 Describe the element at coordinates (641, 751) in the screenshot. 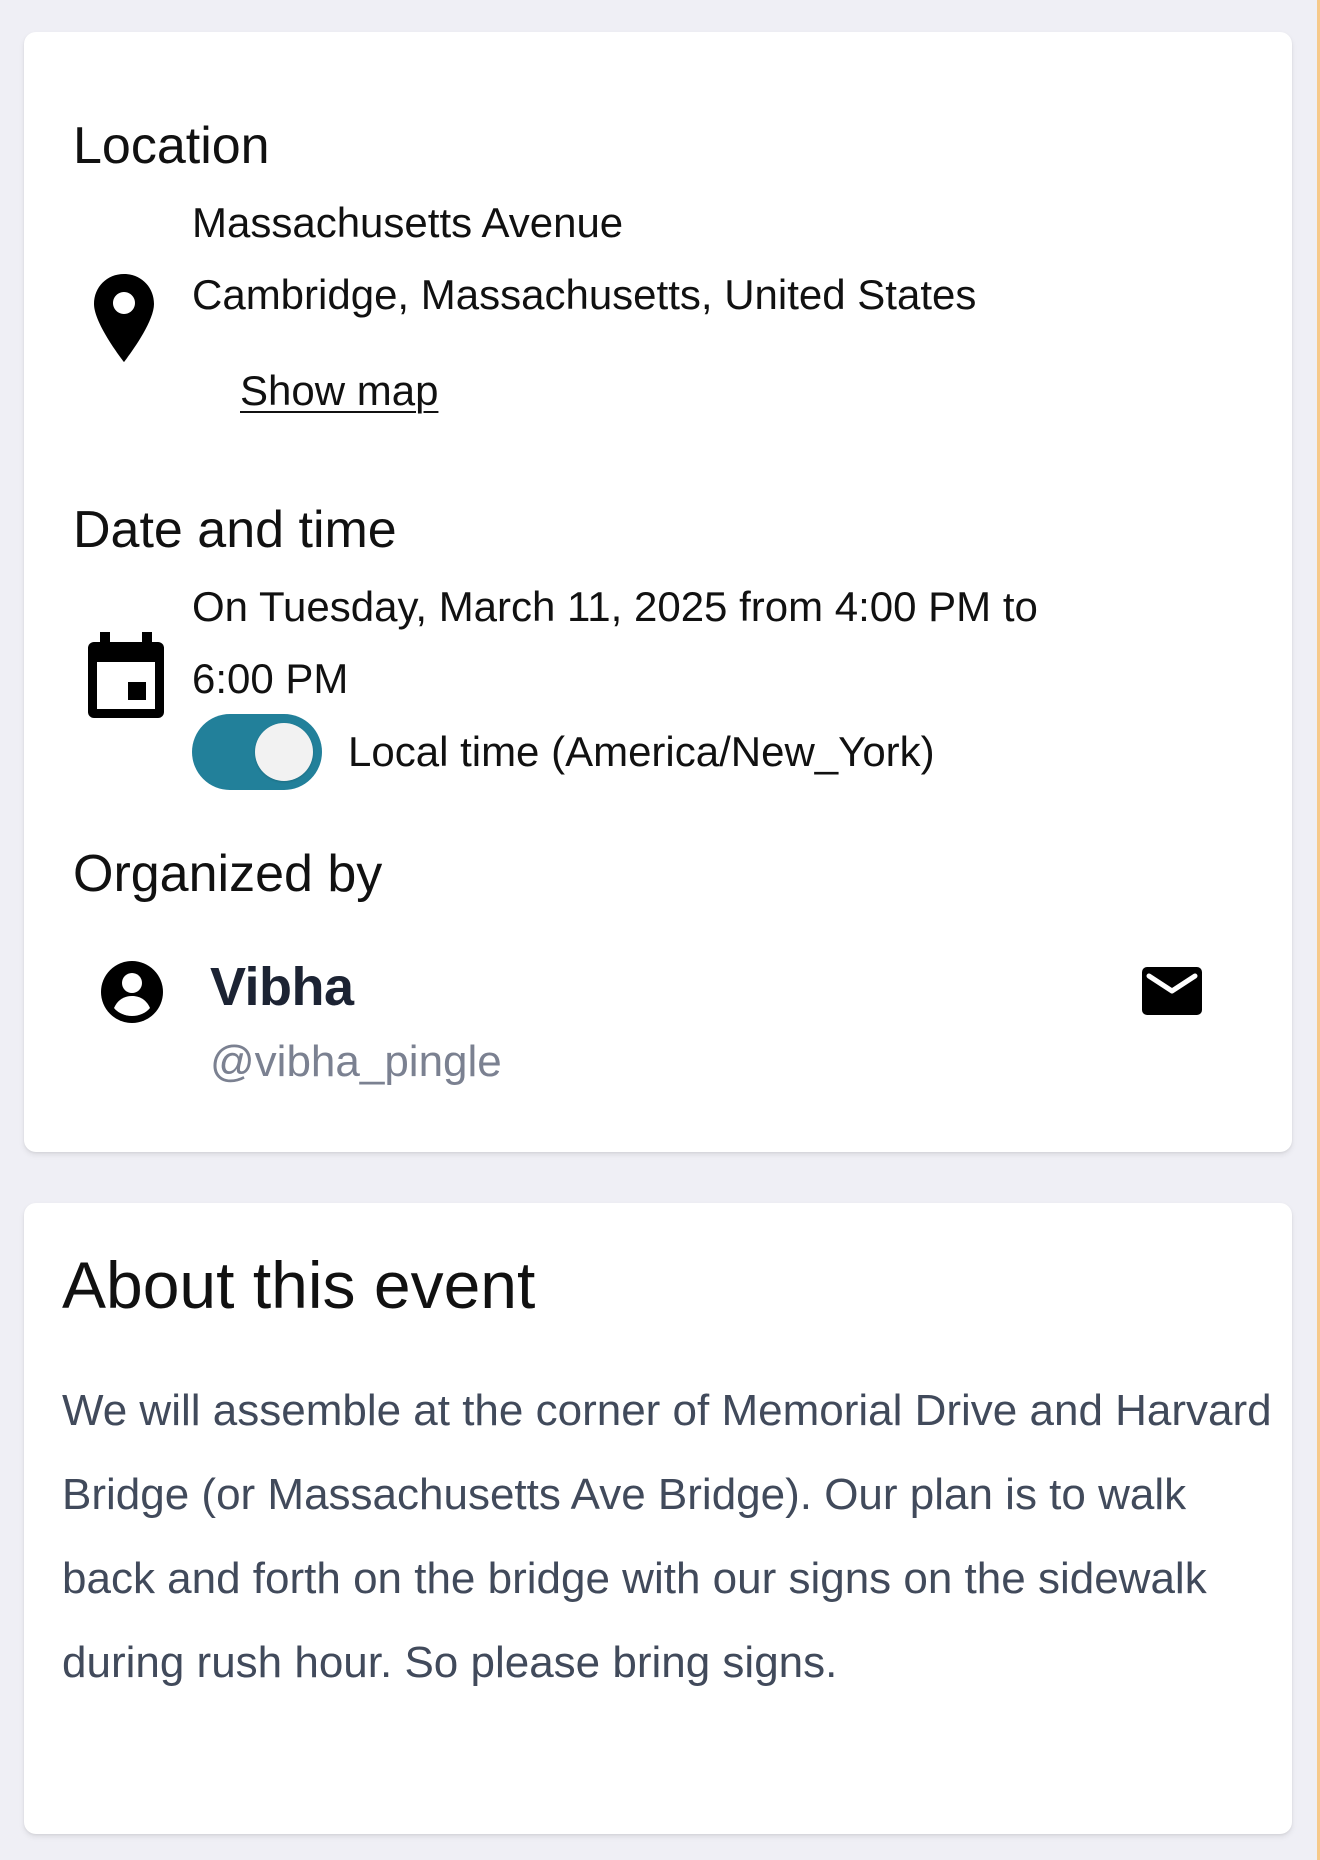

I see `local-time-label: Local time (America/New_York)` at that location.